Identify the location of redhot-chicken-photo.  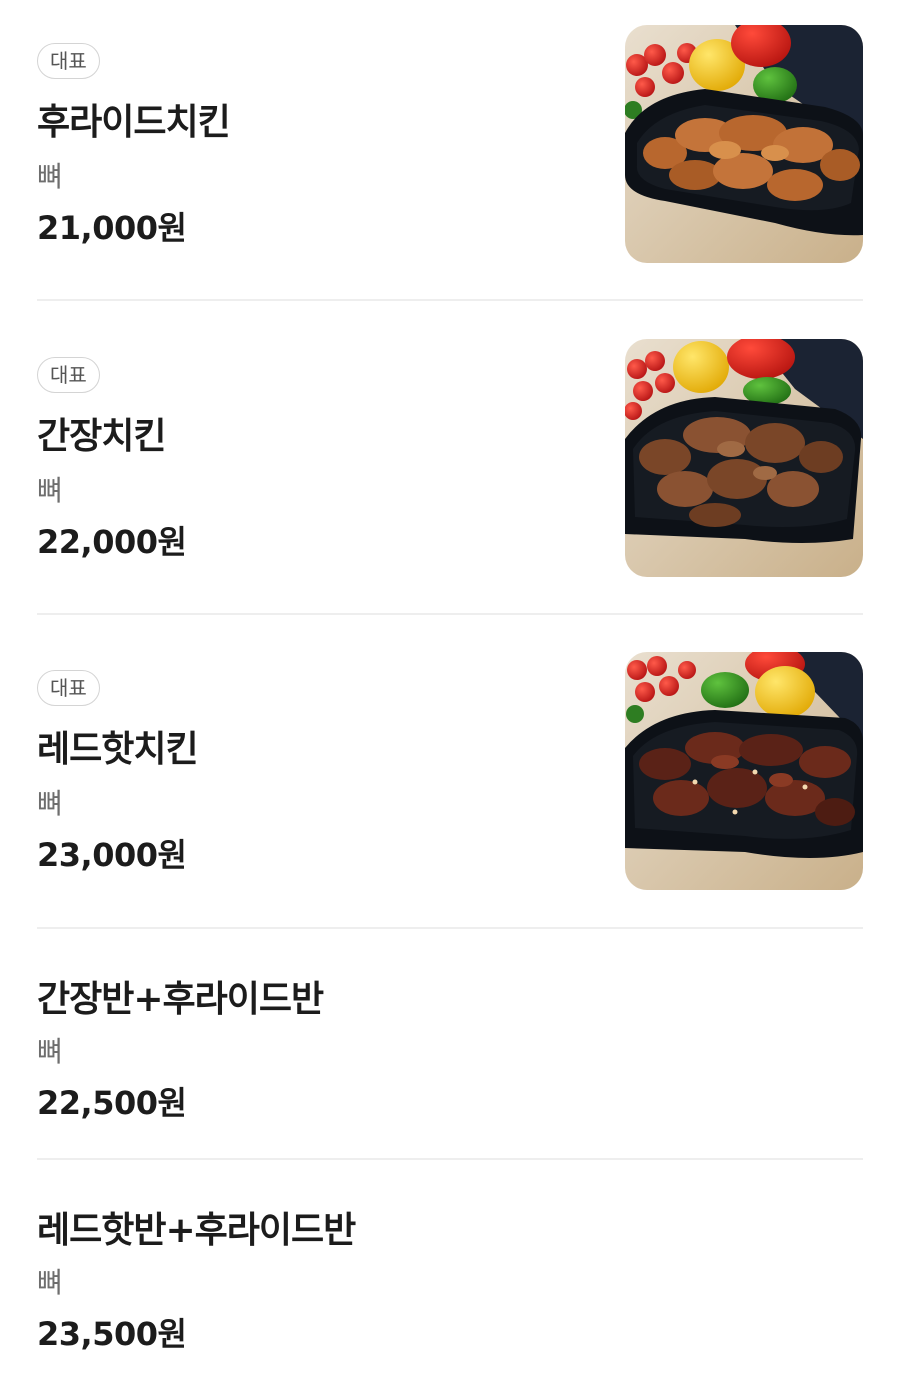
(744, 771).